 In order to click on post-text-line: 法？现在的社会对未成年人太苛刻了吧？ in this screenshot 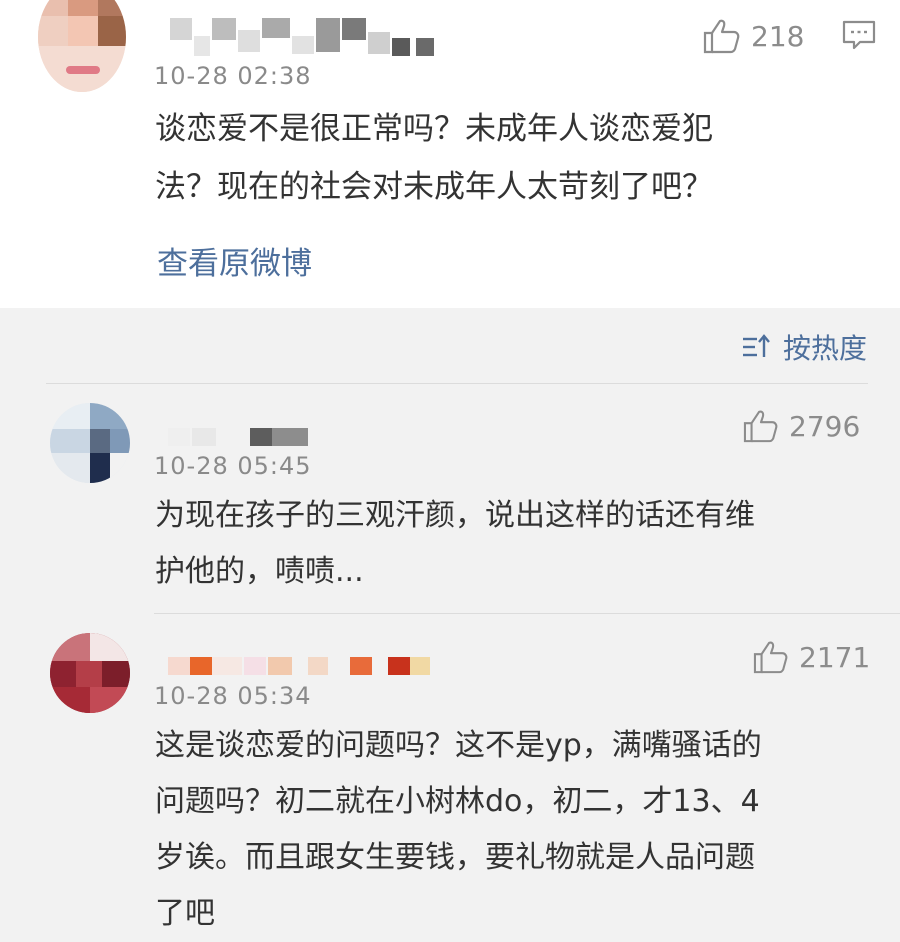, I will do `click(434, 187)`.